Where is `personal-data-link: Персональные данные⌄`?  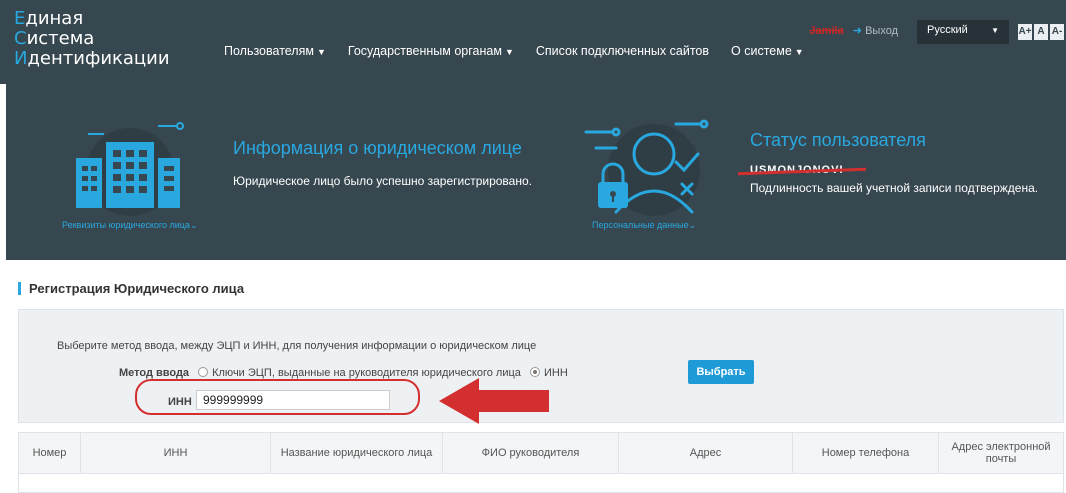
personal-data-link: Персональные данные⌄ is located at coordinates (644, 225).